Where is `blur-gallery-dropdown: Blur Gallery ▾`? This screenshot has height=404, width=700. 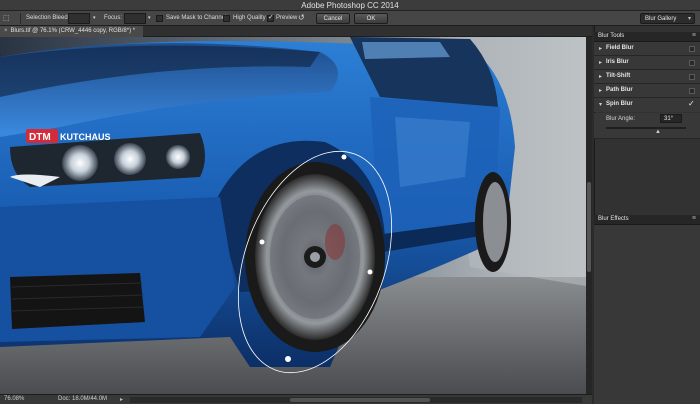
blur-gallery-dropdown: Blur Gallery ▾ is located at coordinates (667, 18).